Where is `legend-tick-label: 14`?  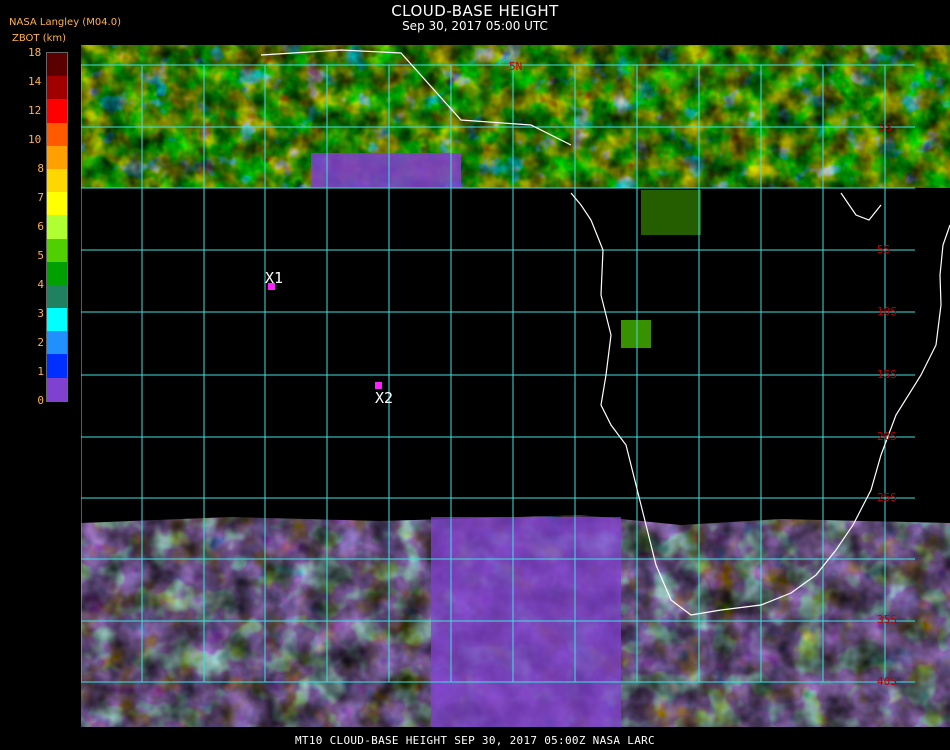
legend-tick-label: 14 is located at coordinates (35, 81).